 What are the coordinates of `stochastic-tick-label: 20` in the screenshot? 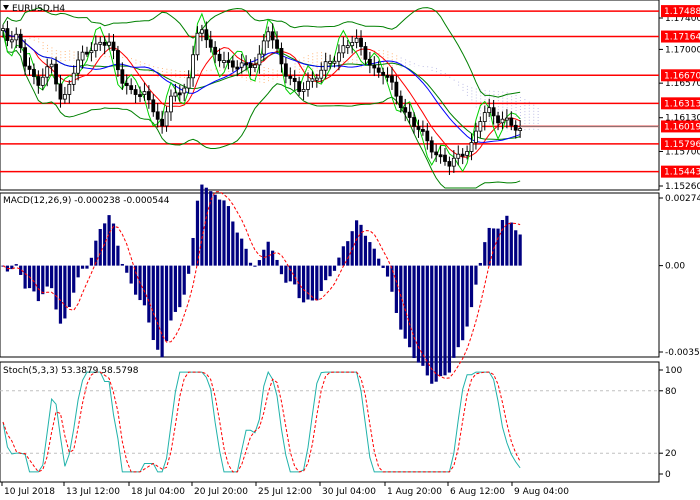 It's located at (671, 454).